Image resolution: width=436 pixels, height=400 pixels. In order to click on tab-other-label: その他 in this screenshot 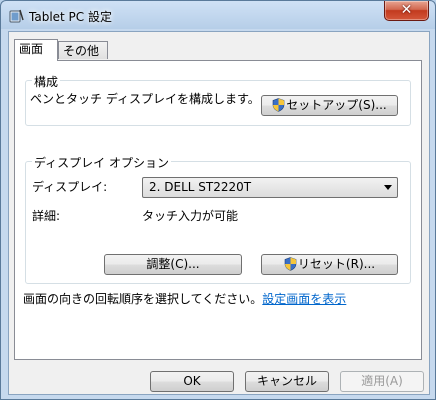, I will do `click(81, 51)`.